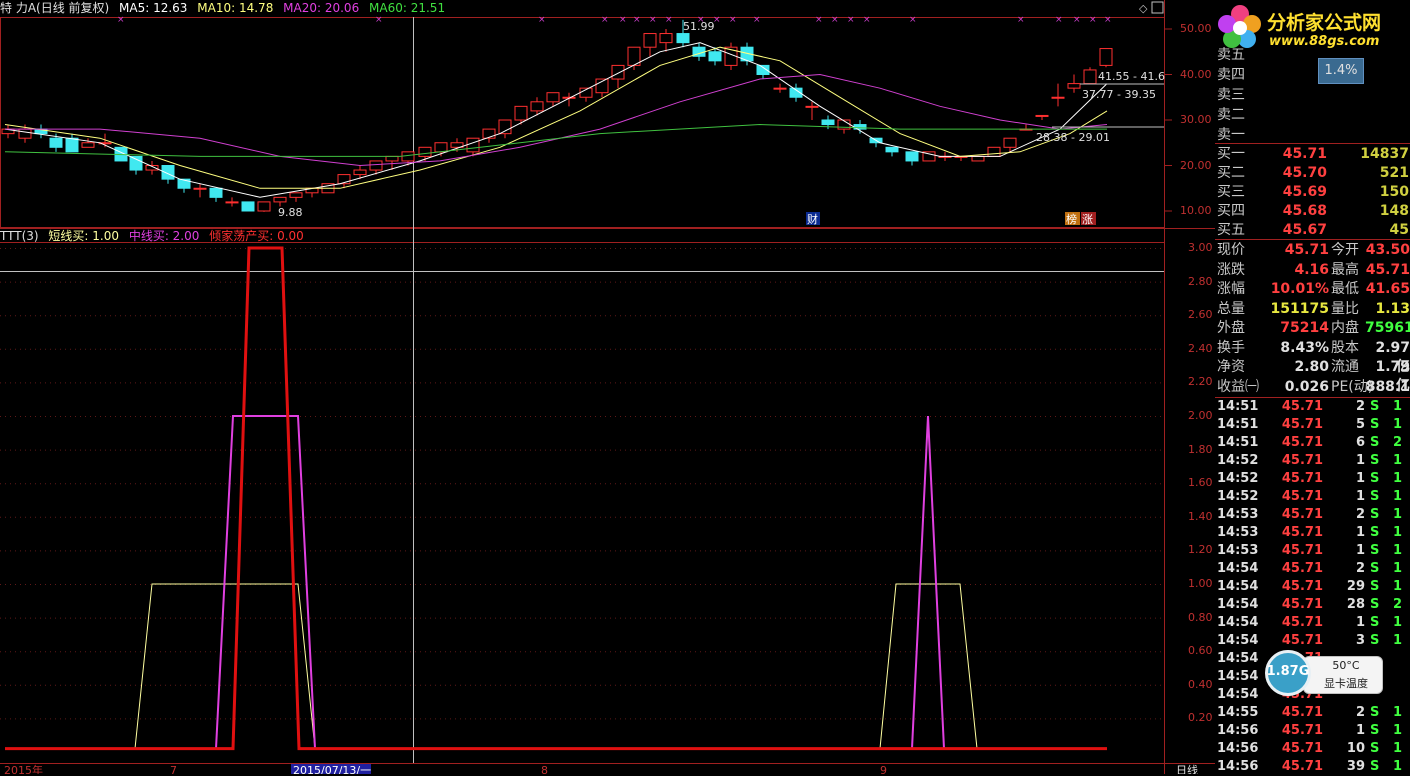 This screenshot has width=1410, height=776. I want to click on tick-time: 14:51, so click(1238, 406).